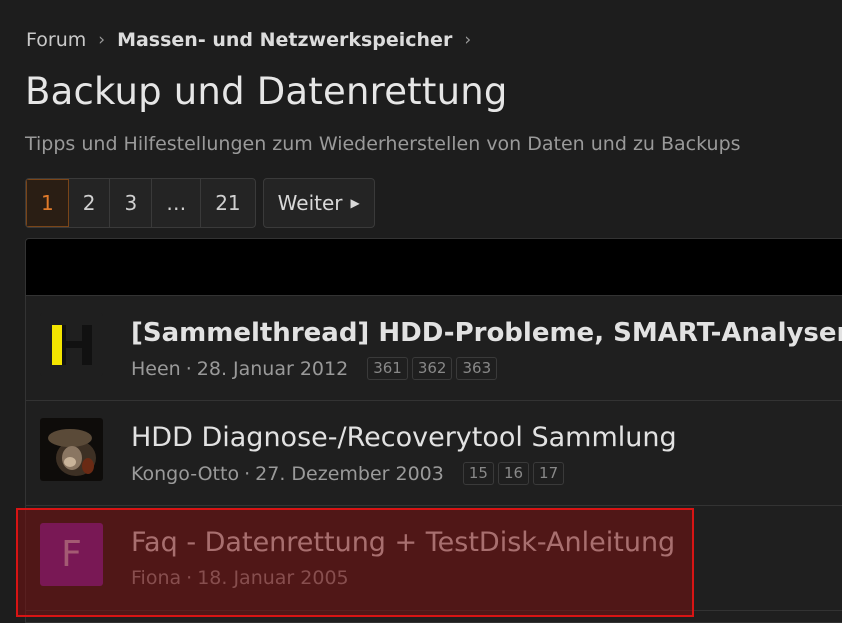 The image size is (842, 623). Describe the element at coordinates (284, 40) in the screenshot. I see `breadcrumb-item-category: Massen- und Netzwerkspeicher` at that location.